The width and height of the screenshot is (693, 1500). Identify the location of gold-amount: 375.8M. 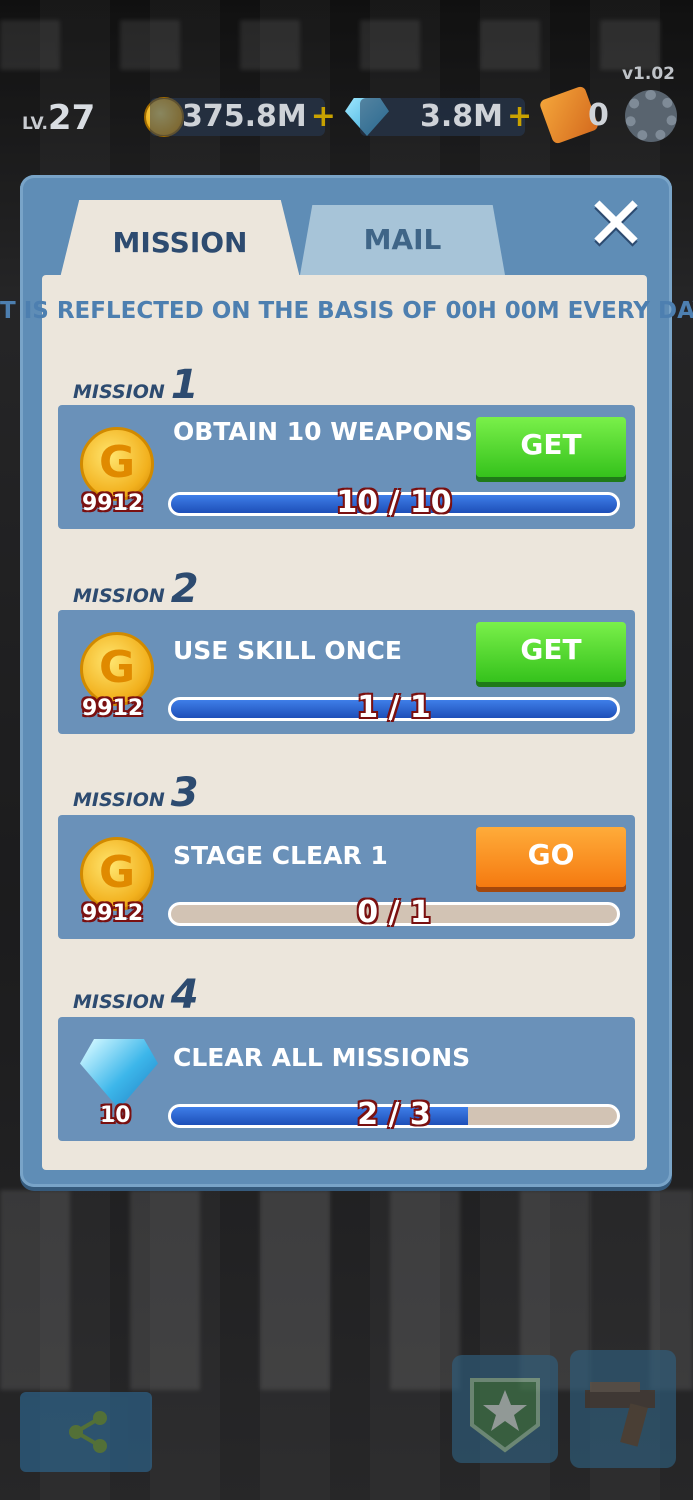
(244, 116).